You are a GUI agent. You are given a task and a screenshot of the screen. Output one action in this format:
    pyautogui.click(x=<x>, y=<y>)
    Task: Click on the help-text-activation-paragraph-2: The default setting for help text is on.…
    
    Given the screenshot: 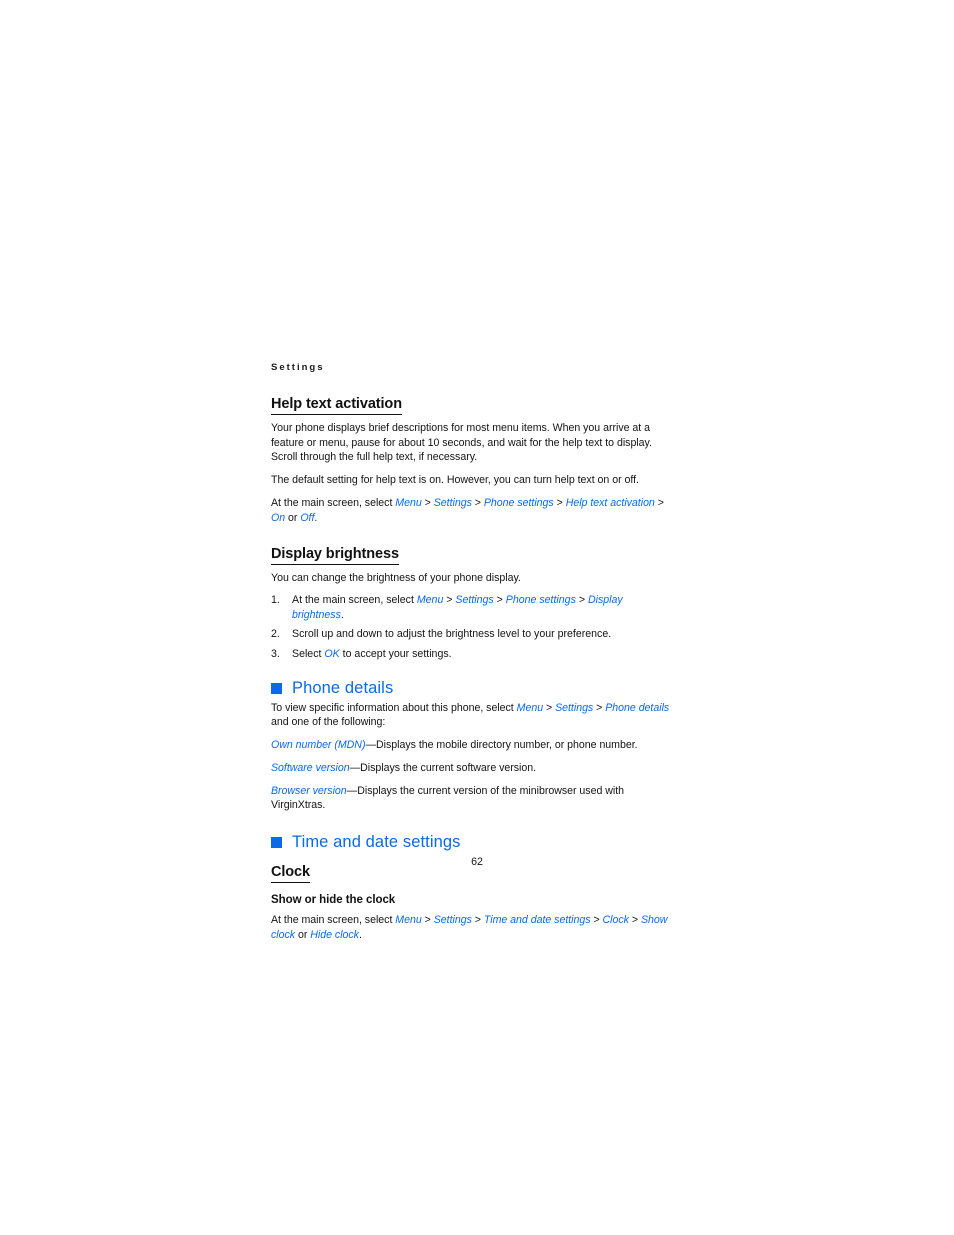 What is the action you would take?
    pyautogui.click(x=455, y=480)
    